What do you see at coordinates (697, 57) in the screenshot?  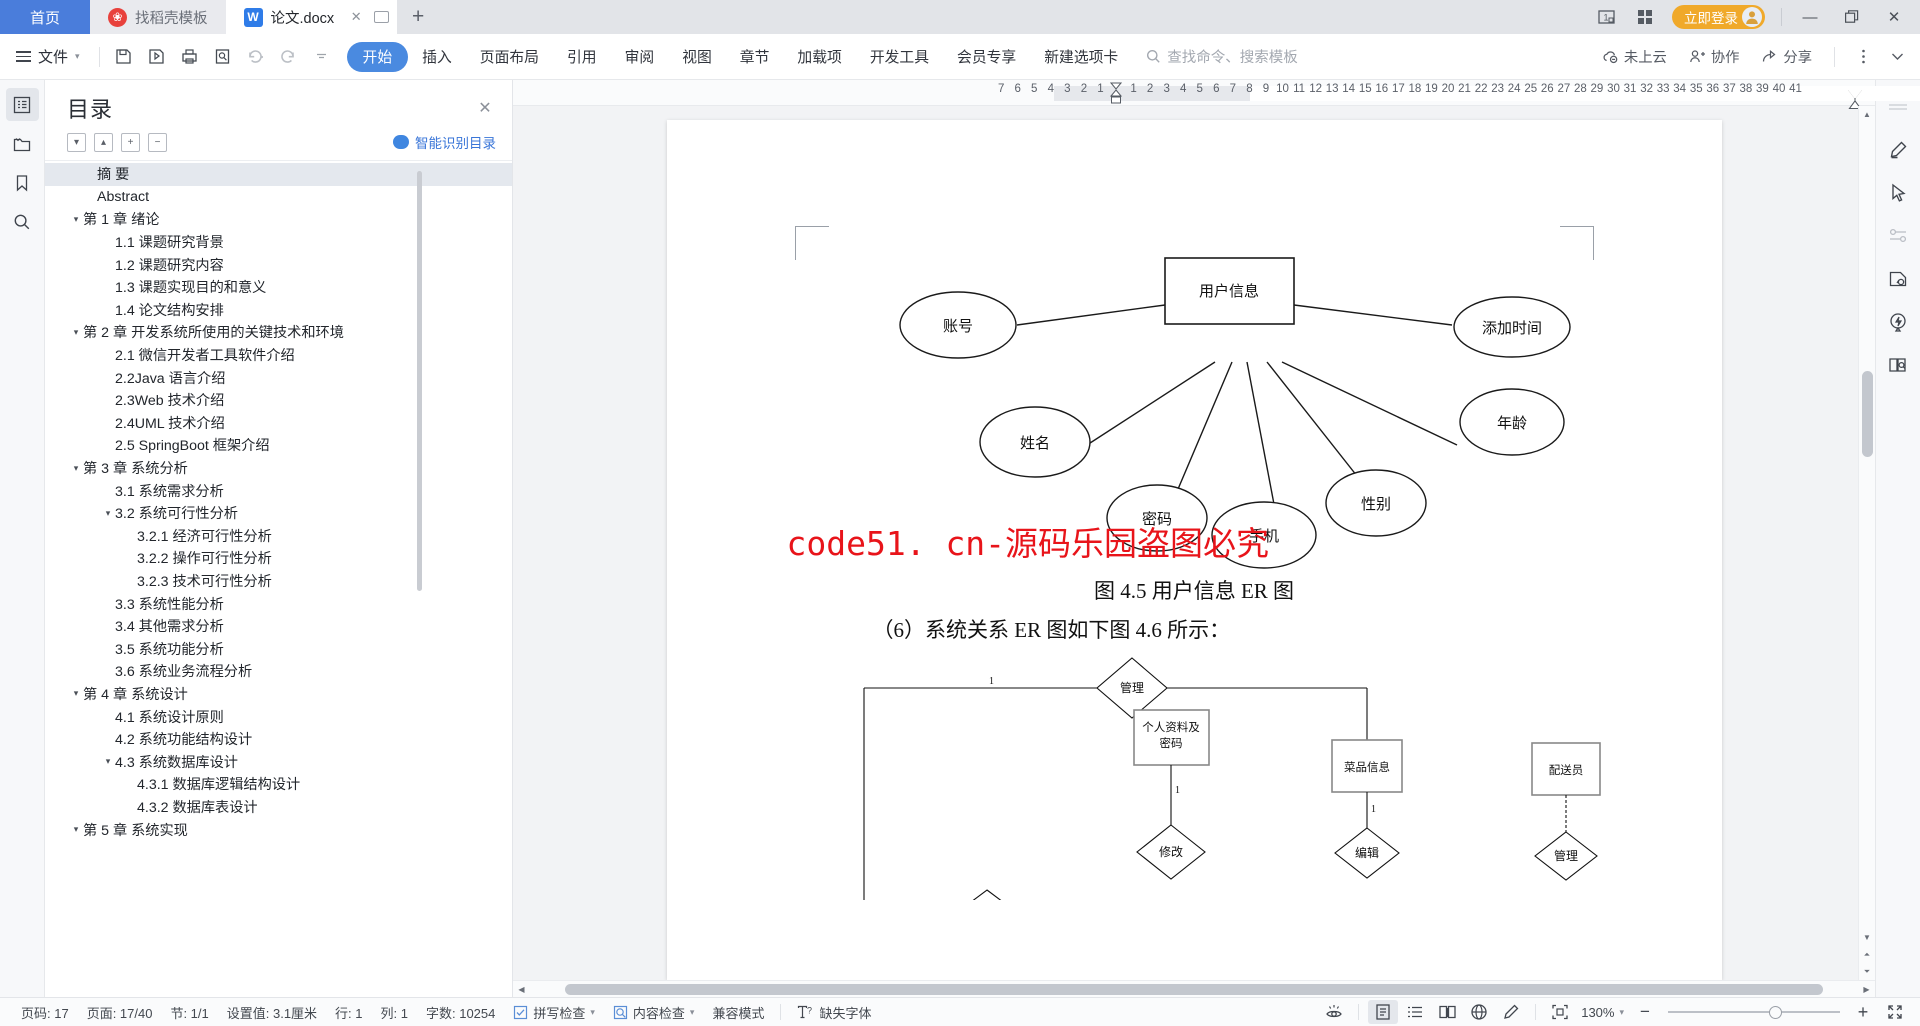 I see `ribbon-tab-view: 视图` at bounding box center [697, 57].